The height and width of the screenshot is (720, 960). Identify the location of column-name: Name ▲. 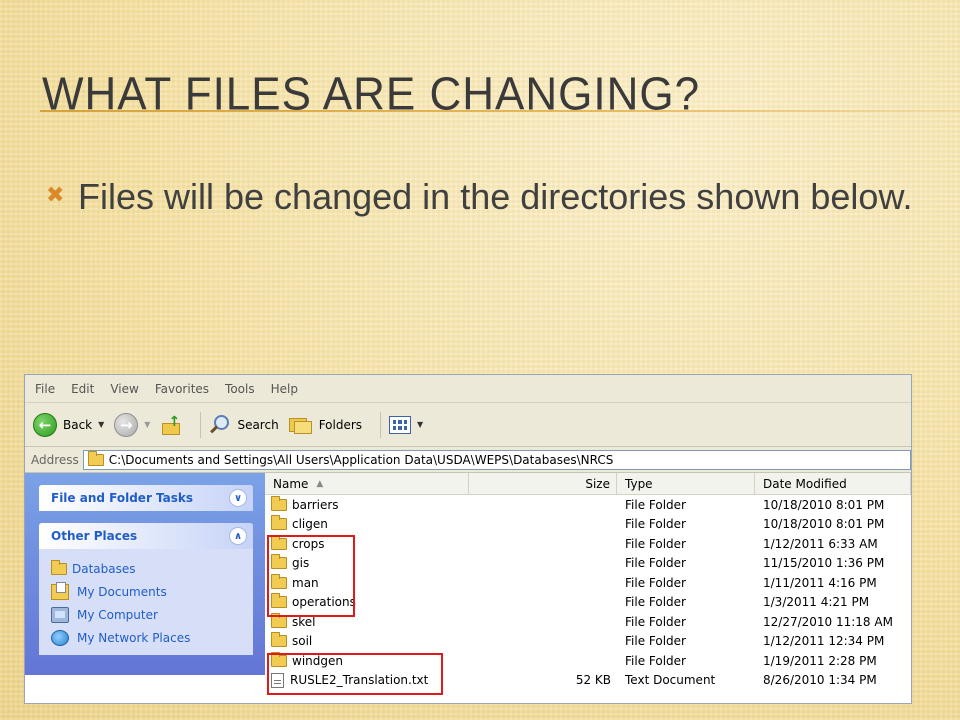
(367, 483).